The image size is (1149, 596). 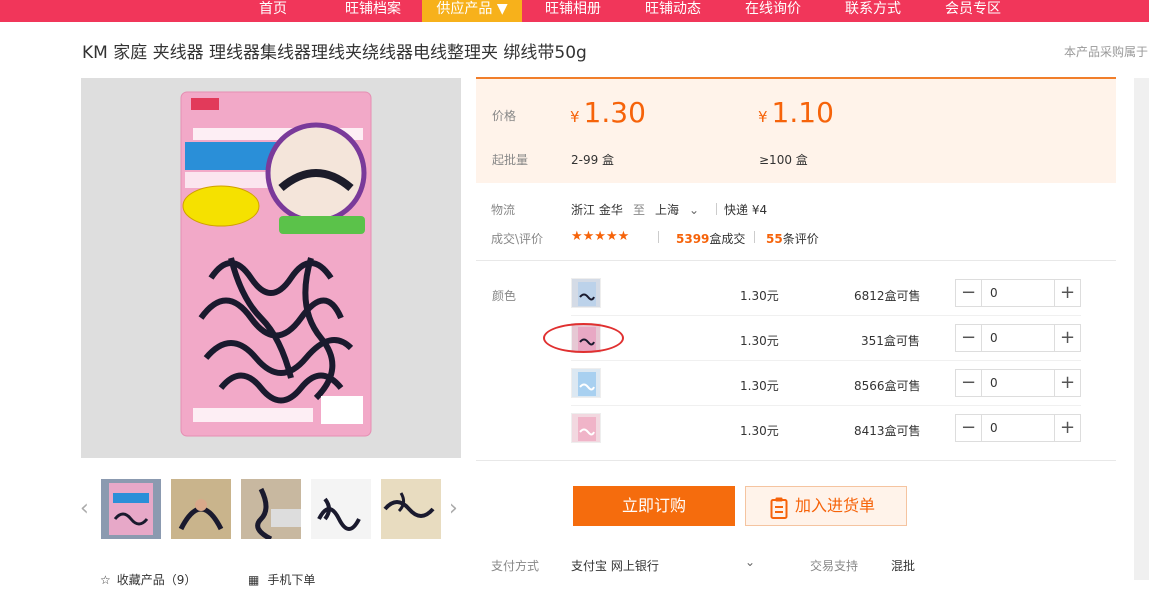 What do you see at coordinates (694, 210) in the screenshot?
I see `chevron-down-icon: ⌄` at bounding box center [694, 210].